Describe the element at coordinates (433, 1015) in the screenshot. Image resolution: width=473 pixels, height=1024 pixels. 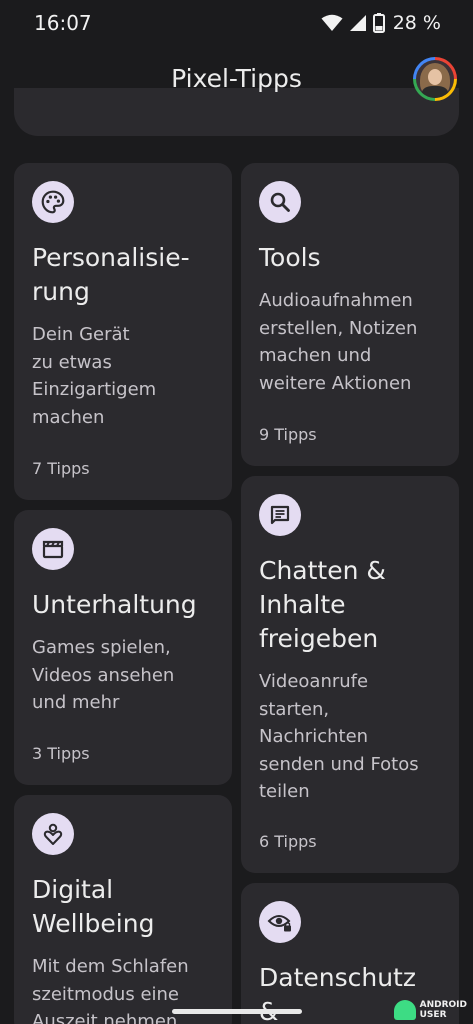
I see `watermark-line2: USER` at that location.